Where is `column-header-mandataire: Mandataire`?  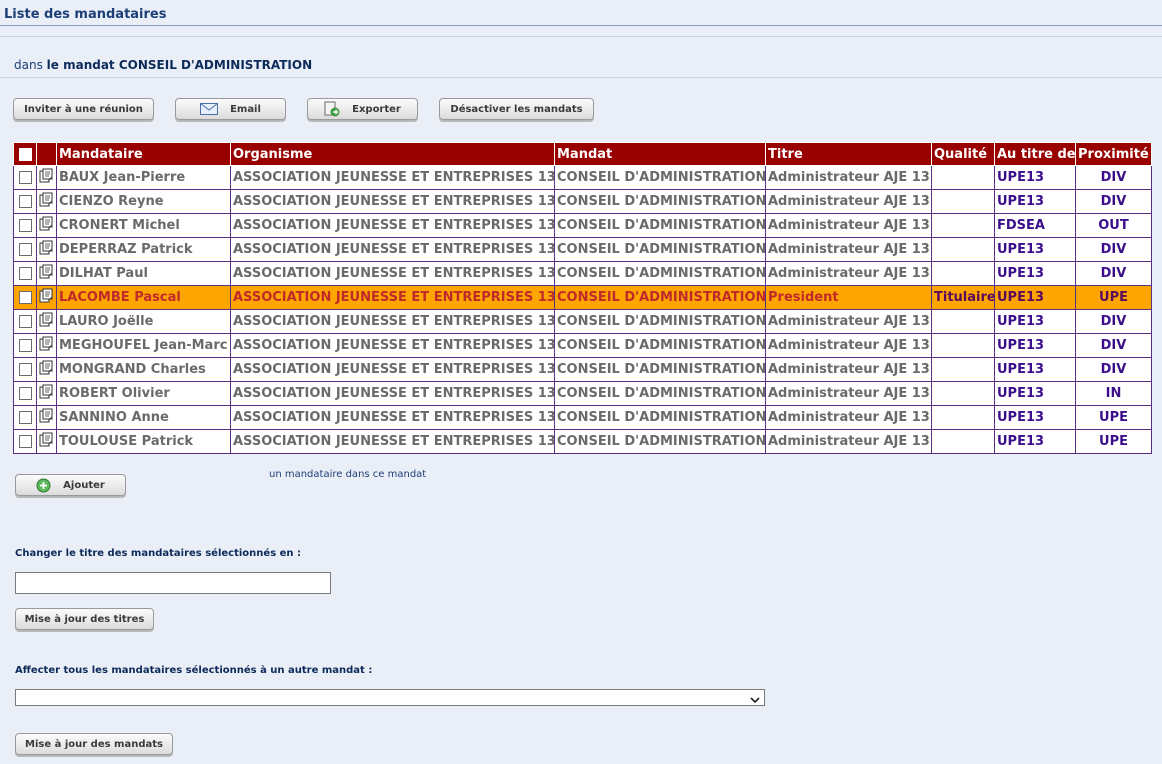 column-header-mandataire: Mandataire is located at coordinates (143, 154).